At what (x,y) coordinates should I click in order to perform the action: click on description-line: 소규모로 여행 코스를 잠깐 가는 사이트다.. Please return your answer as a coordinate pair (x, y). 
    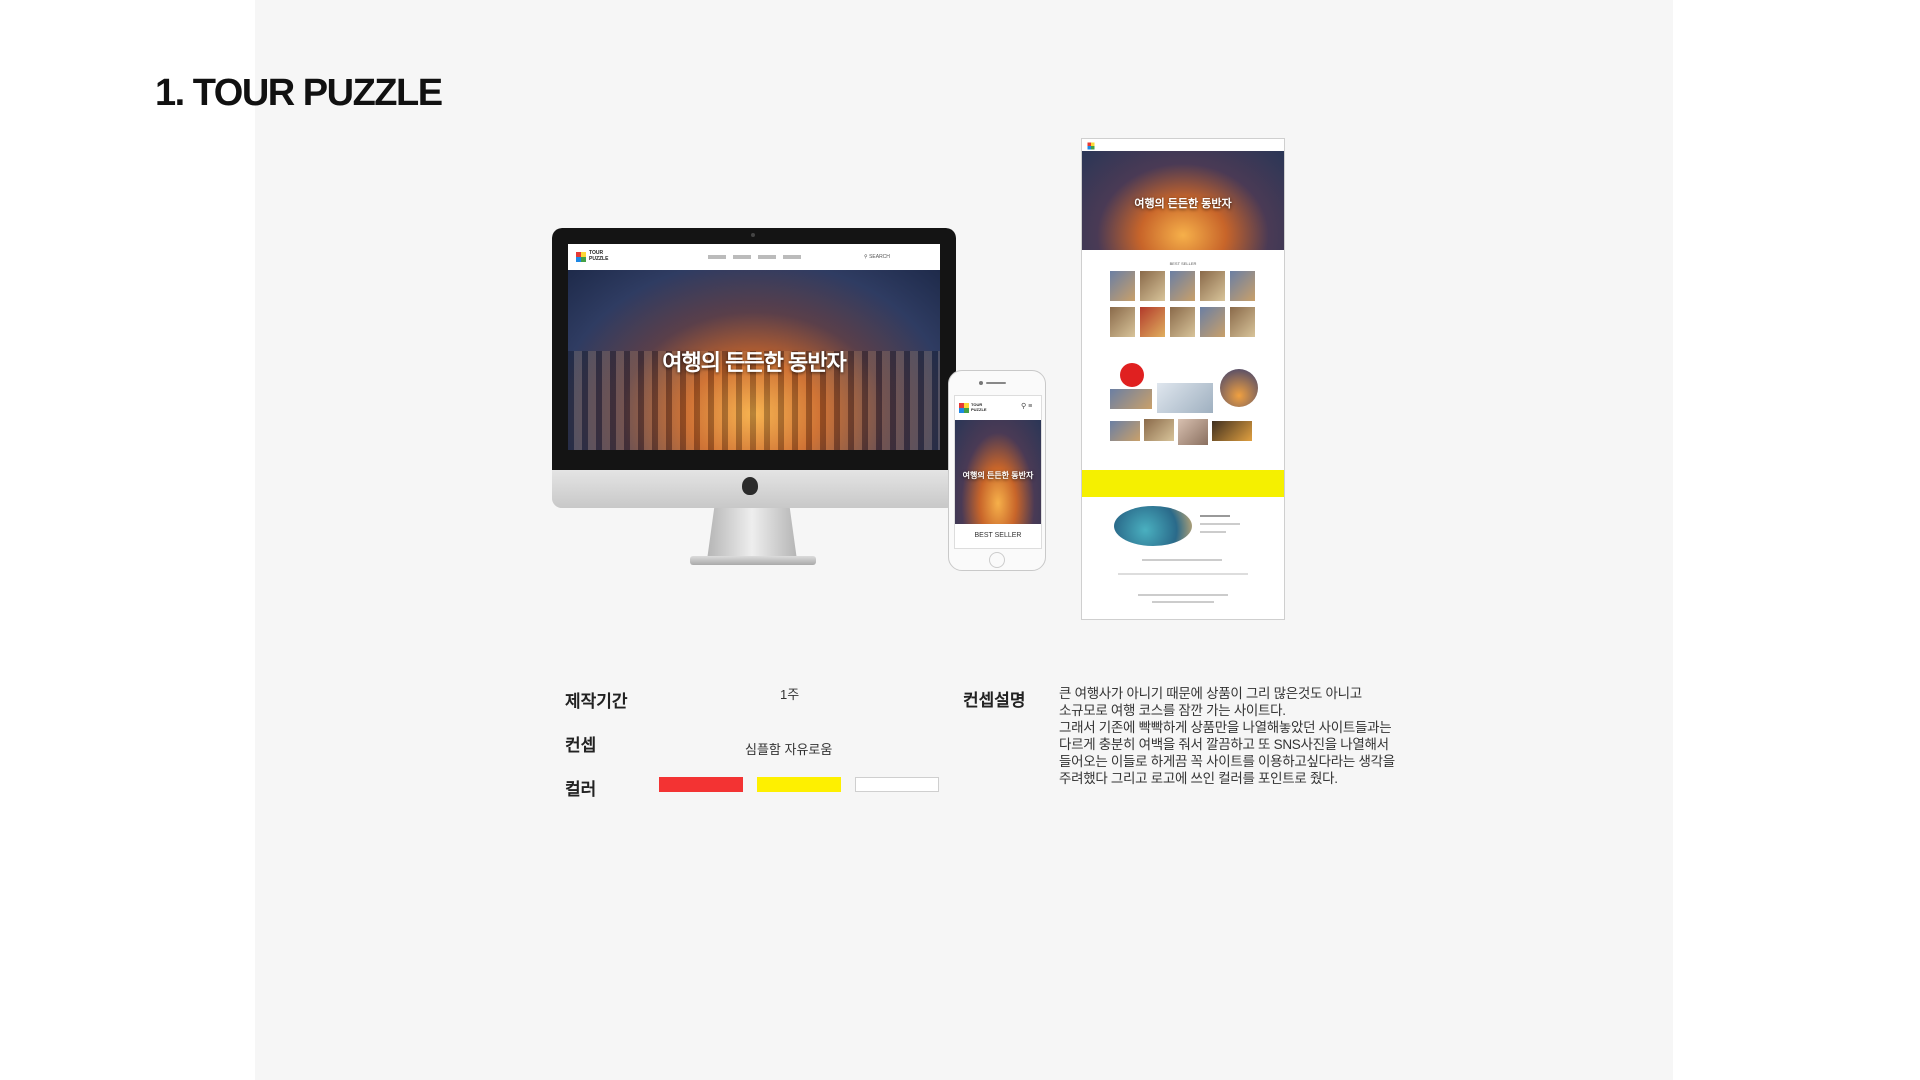
    Looking at the image, I should click on (1172, 710).